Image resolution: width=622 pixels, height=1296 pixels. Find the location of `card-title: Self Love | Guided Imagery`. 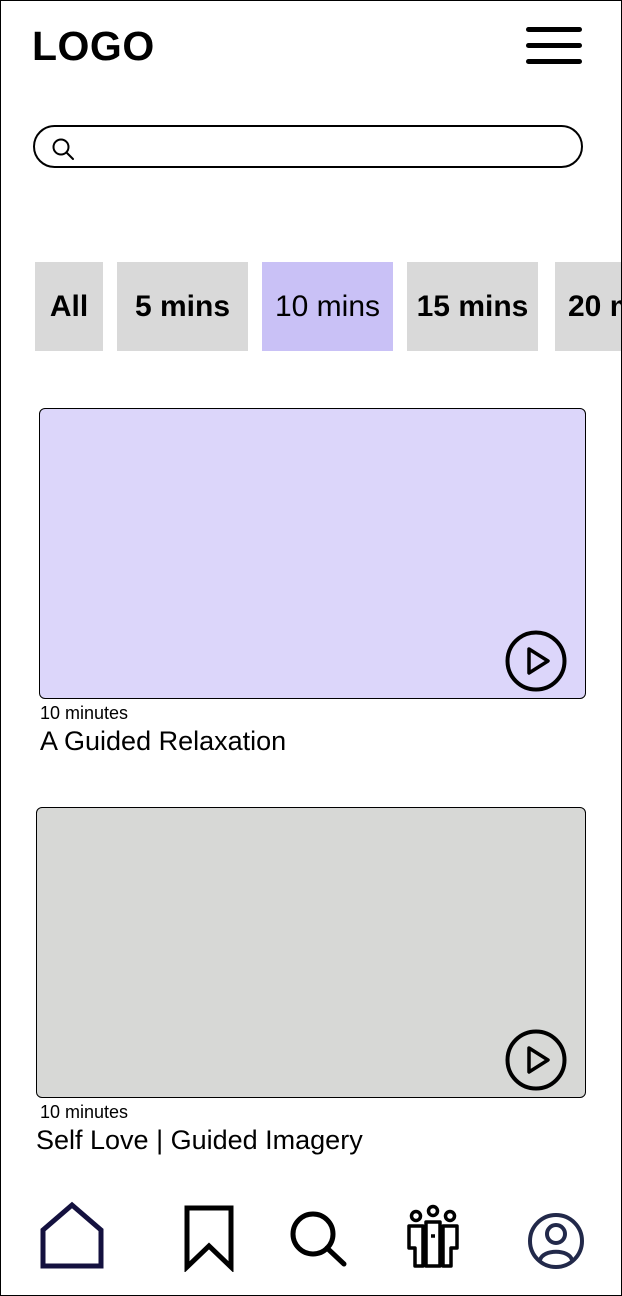

card-title: Self Love | Guided Imagery is located at coordinates (199, 1140).